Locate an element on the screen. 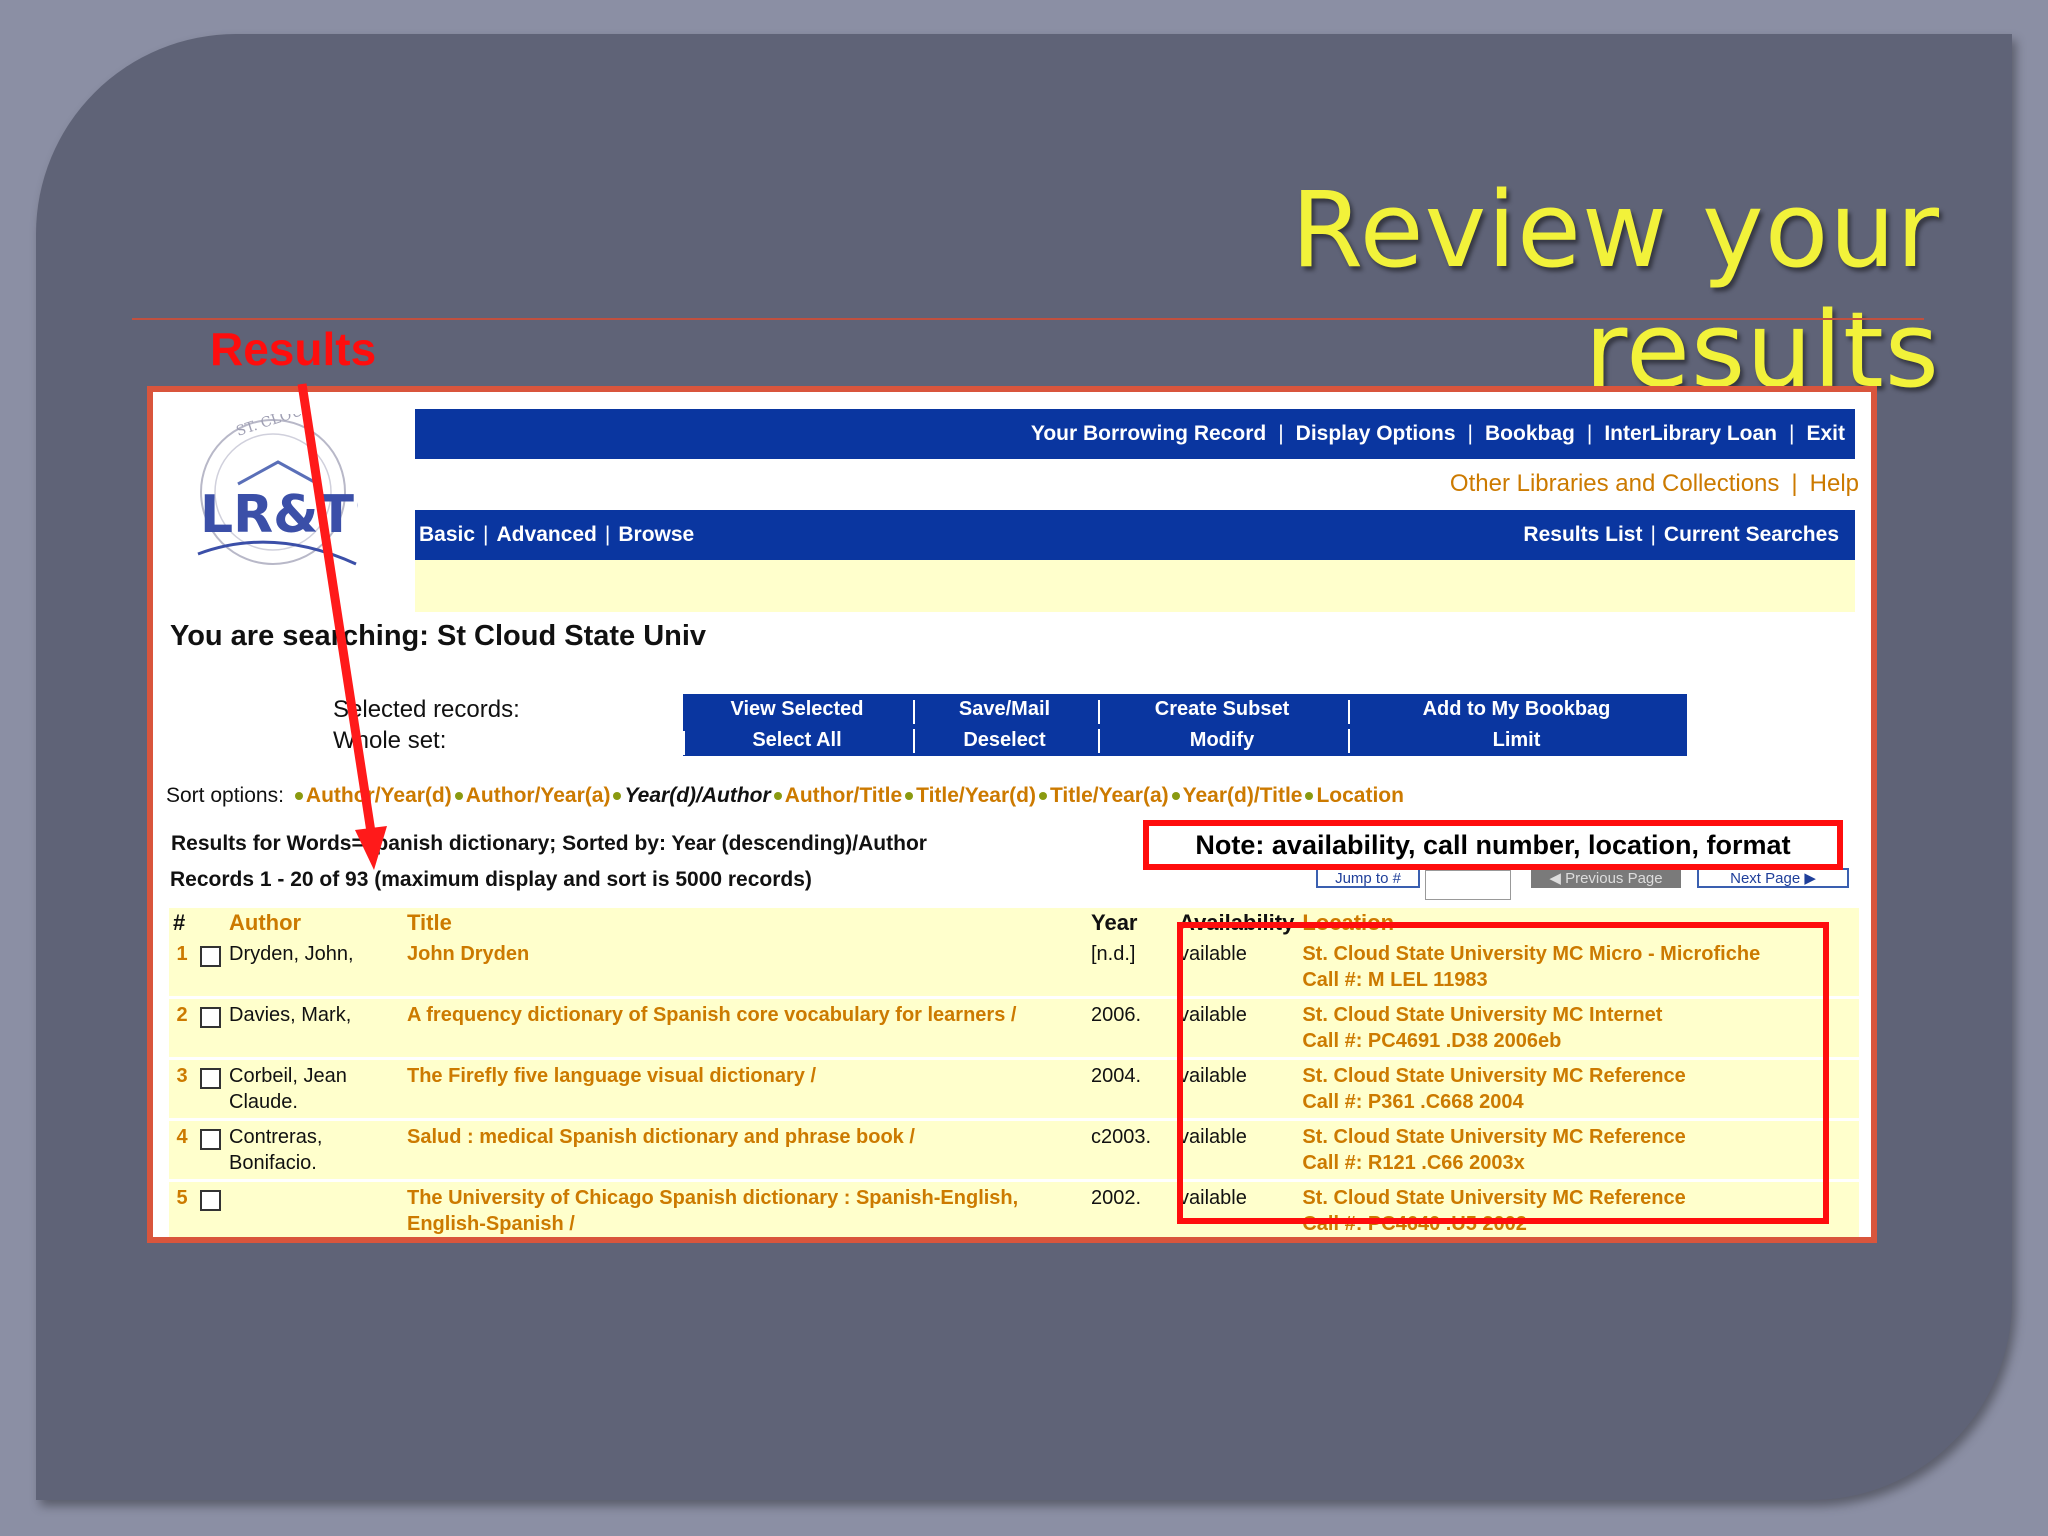 The image size is (2048, 1536). nav-link-exit: Exit is located at coordinates (1825, 434).